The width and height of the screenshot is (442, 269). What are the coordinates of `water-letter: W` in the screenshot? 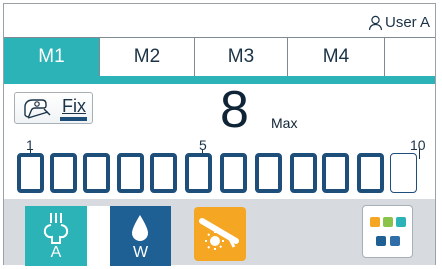 It's located at (140, 252).